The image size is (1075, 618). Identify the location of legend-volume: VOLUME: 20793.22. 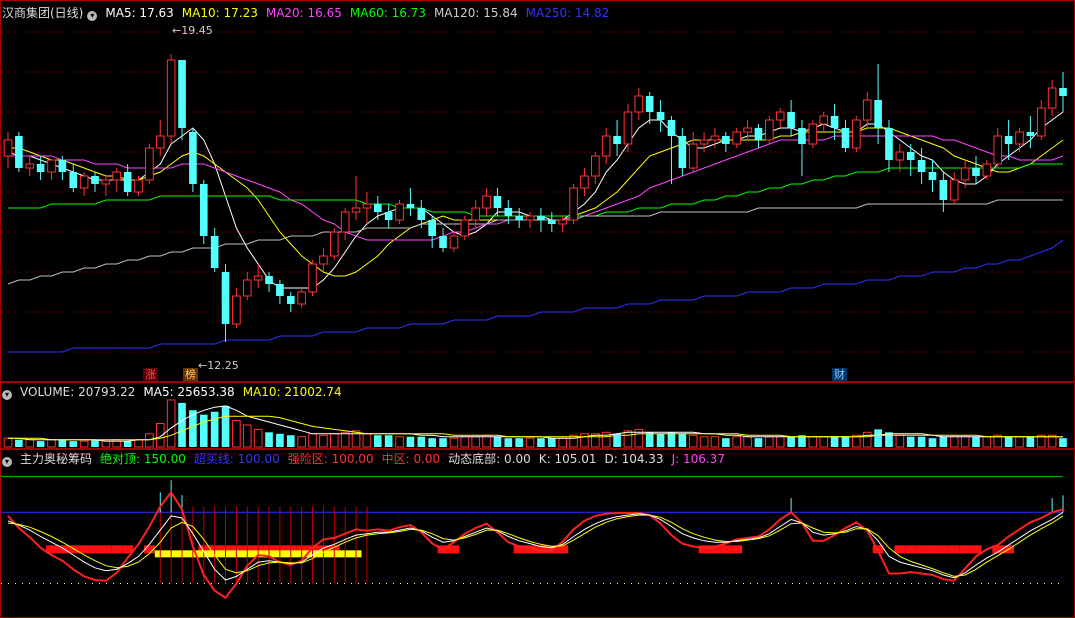
(78, 392).